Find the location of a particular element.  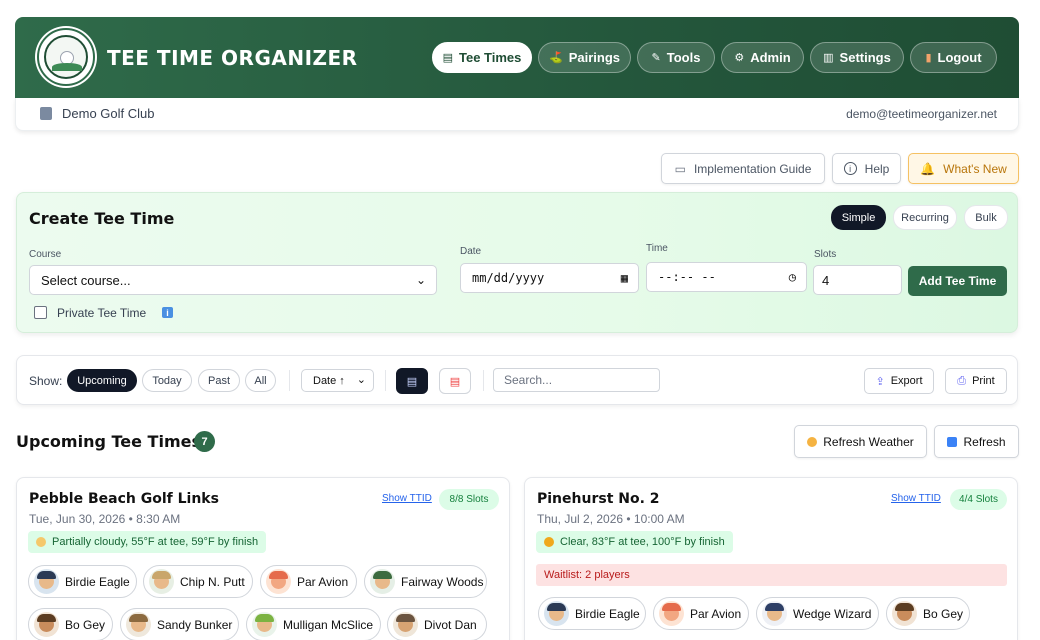

export-icon: ⇪ is located at coordinates (880, 381).